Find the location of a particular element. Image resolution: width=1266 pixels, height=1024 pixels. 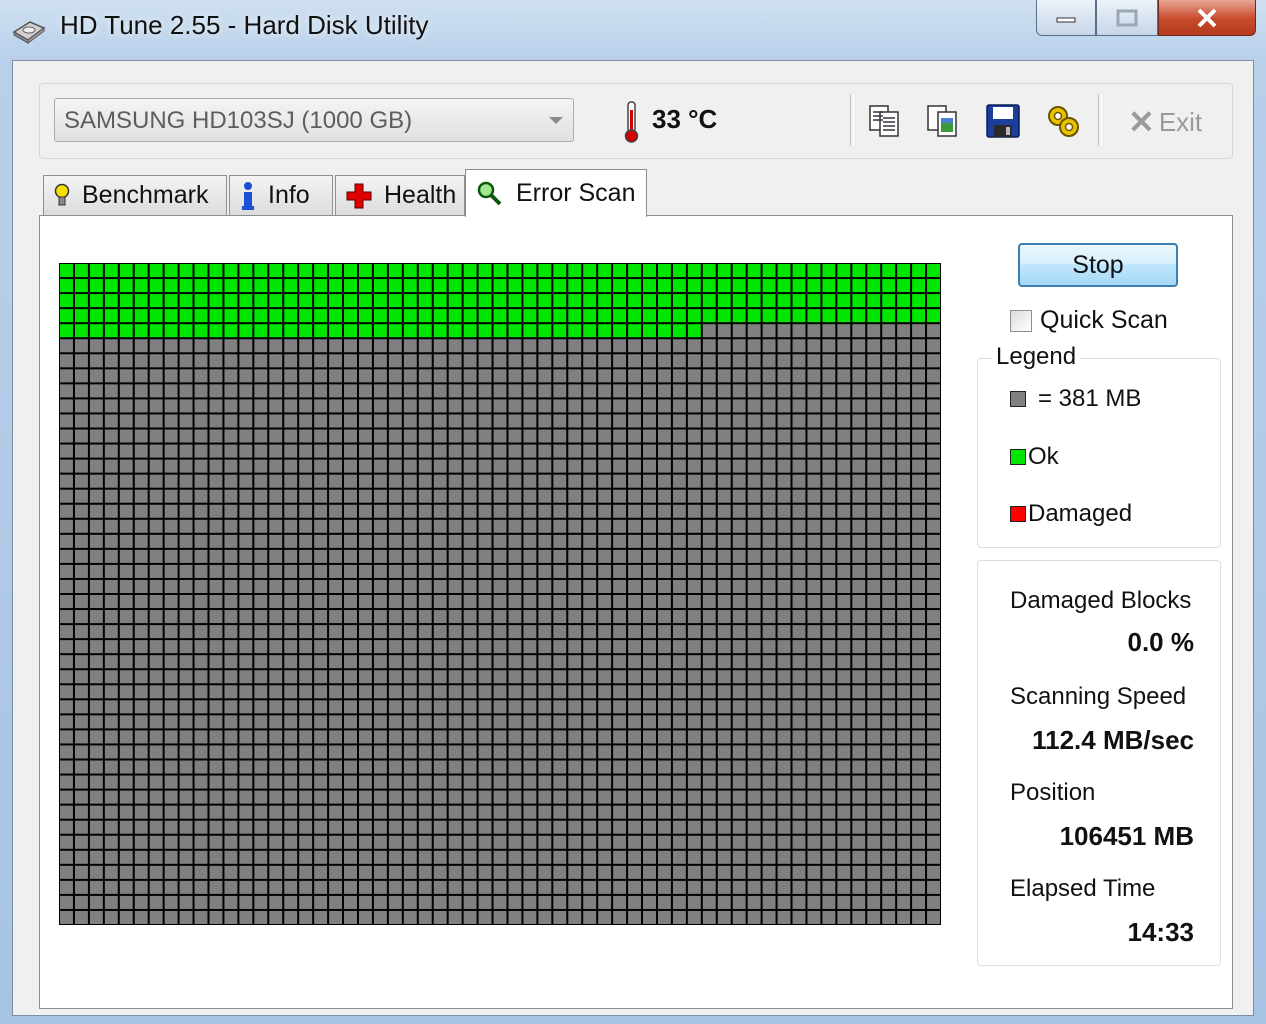

toolbar-separator is located at coordinates (852, 120).